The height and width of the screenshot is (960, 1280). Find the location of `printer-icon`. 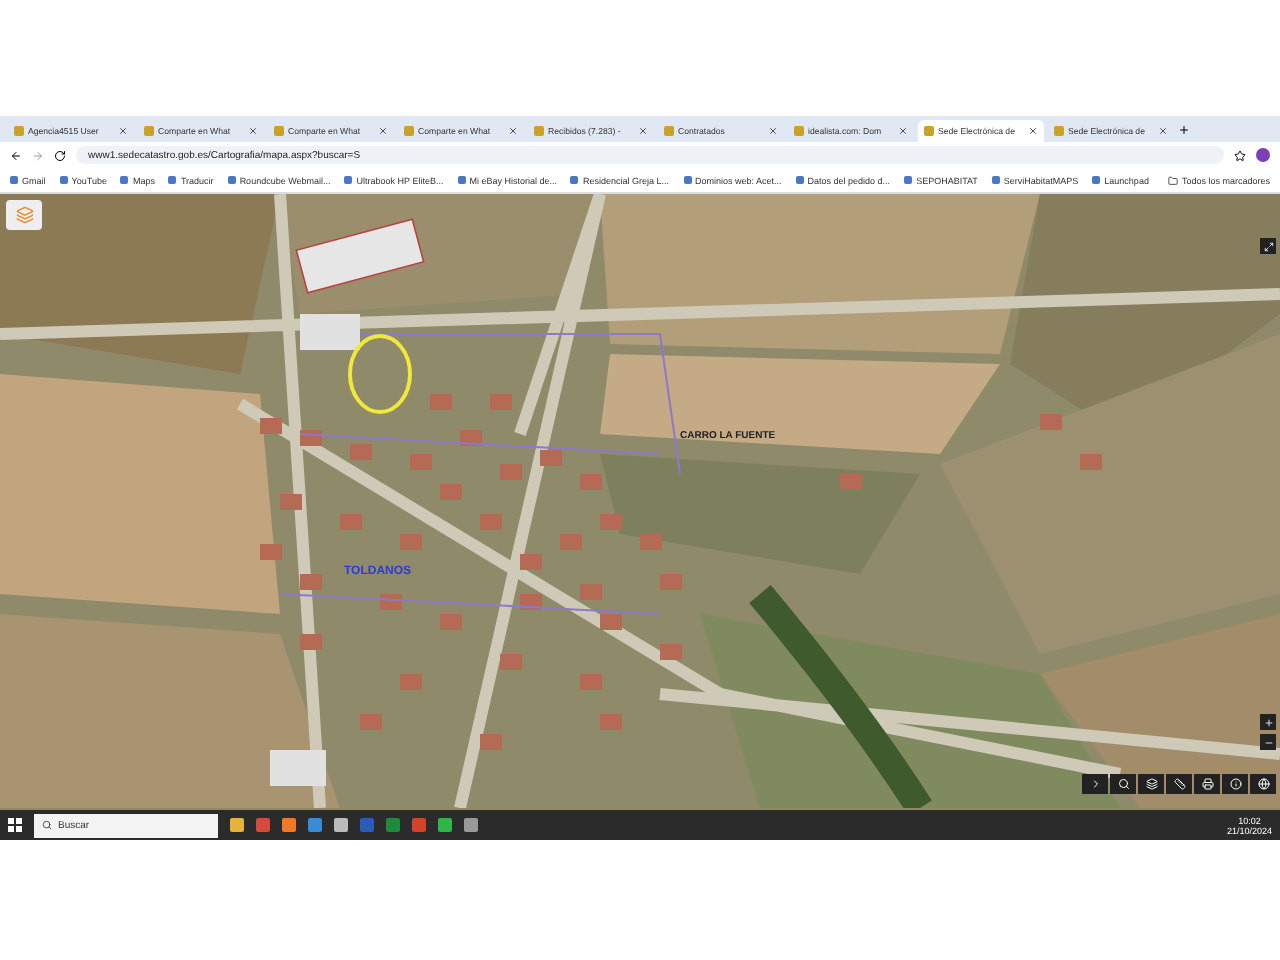

printer-icon is located at coordinates (1207, 784).